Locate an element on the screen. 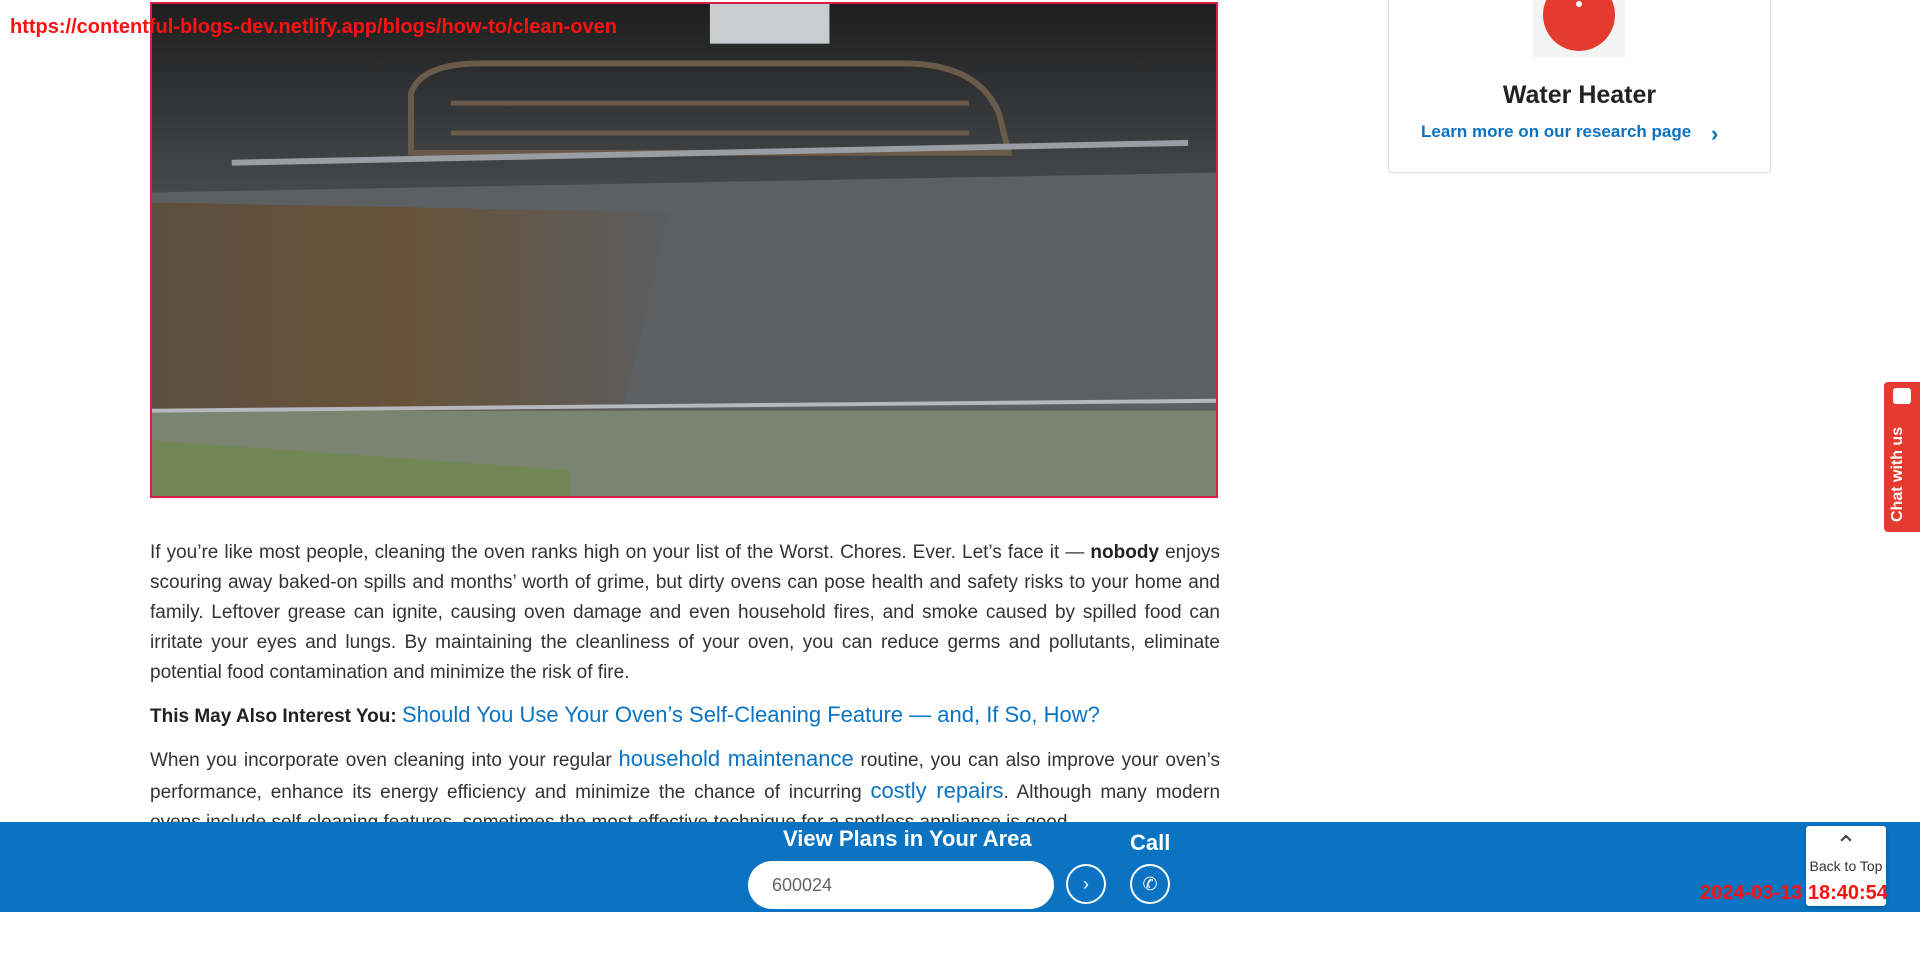 The image size is (1920, 963). chat-with-us-tab: Chat with us is located at coordinates (1902, 457).